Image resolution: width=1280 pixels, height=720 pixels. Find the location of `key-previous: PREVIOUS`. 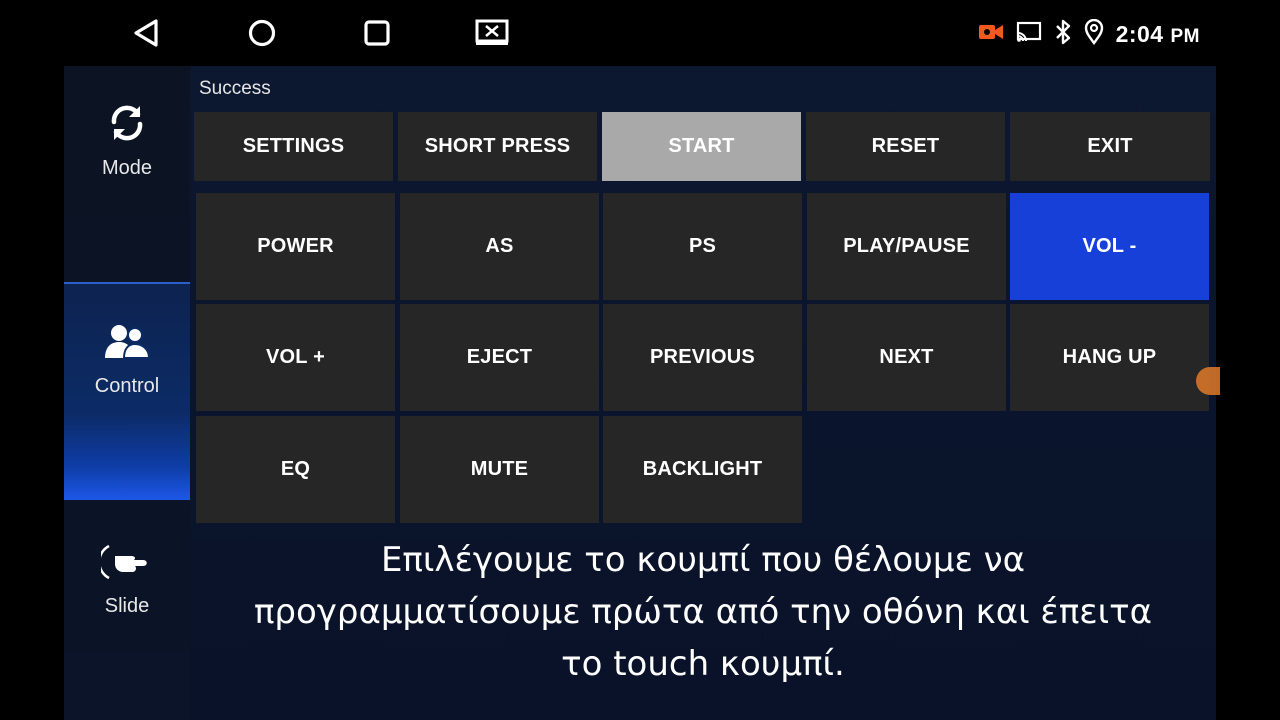

key-previous: PREVIOUS is located at coordinates (702, 357).